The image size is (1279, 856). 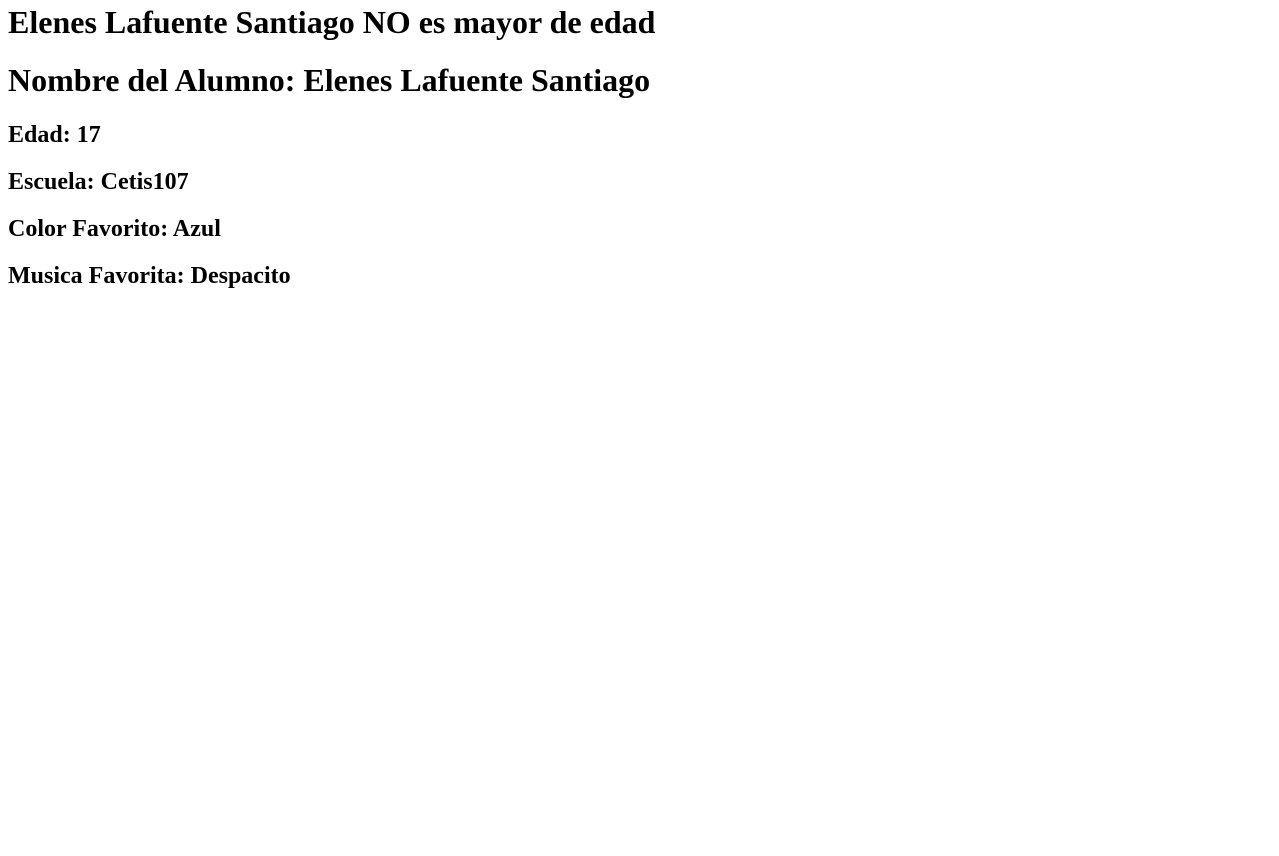 I want to click on favorite-music-text: Musica Favorita: Despacito, so click(x=149, y=276).